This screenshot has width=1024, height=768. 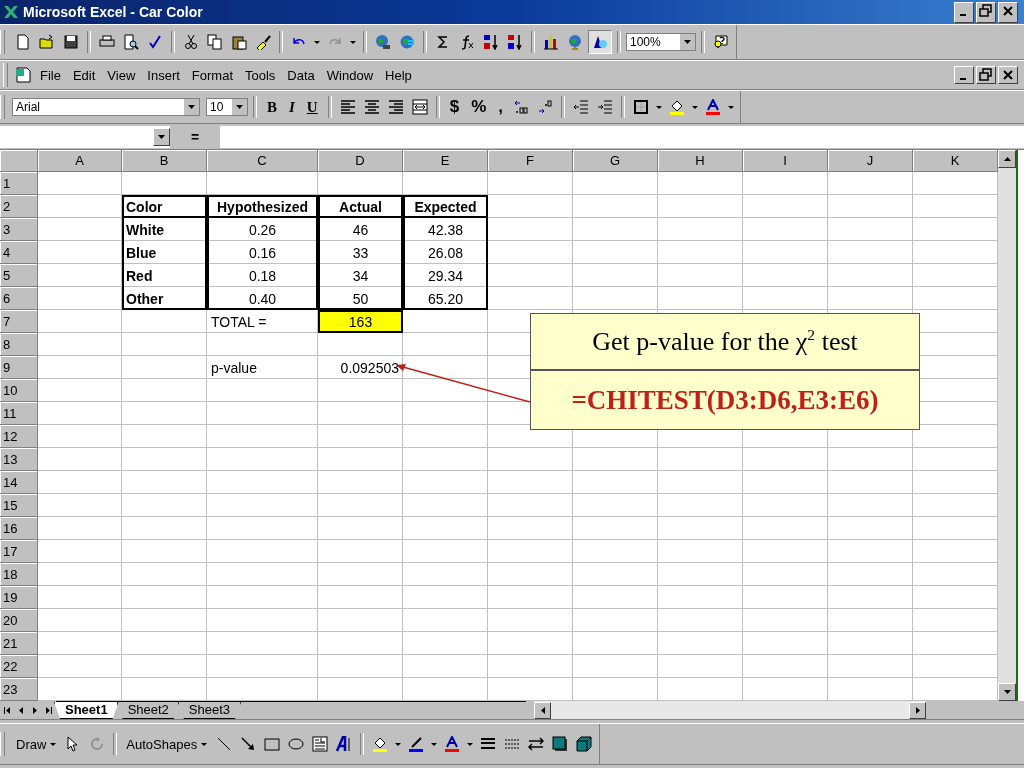 What do you see at coordinates (19, 666) in the screenshot?
I see `row-header: 22` at bounding box center [19, 666].